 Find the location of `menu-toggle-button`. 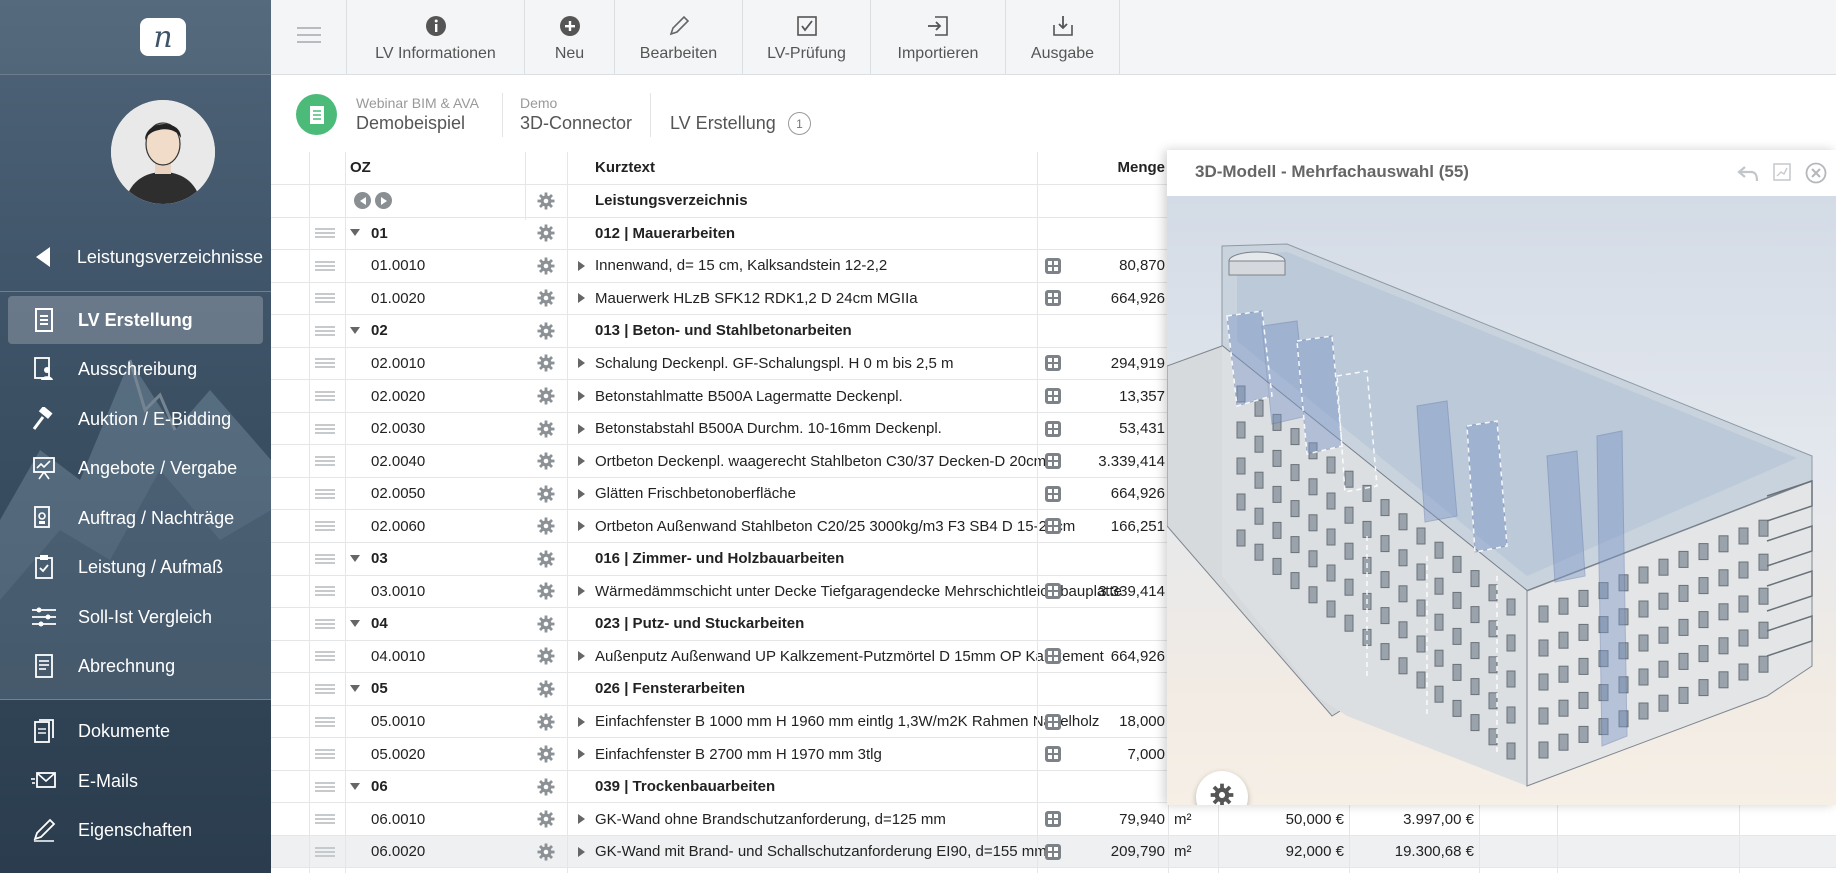

menu-toggle-button is located at coordinates (309, 37).